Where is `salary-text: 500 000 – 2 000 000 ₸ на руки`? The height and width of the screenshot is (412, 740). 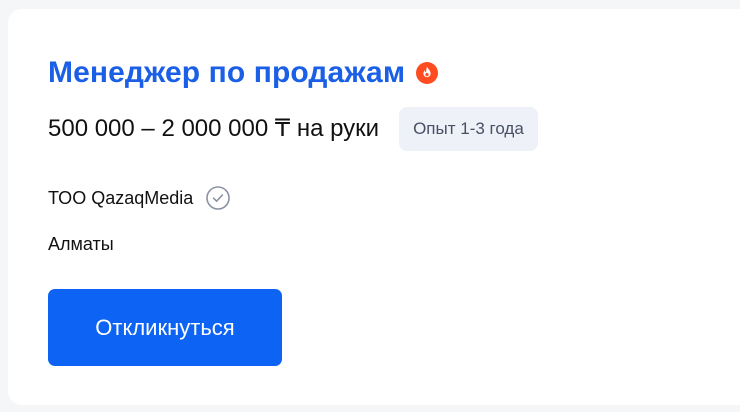 salary-text: 500 000 – 2 000 000 ₸ на руки is located at coordinates (214, 128).